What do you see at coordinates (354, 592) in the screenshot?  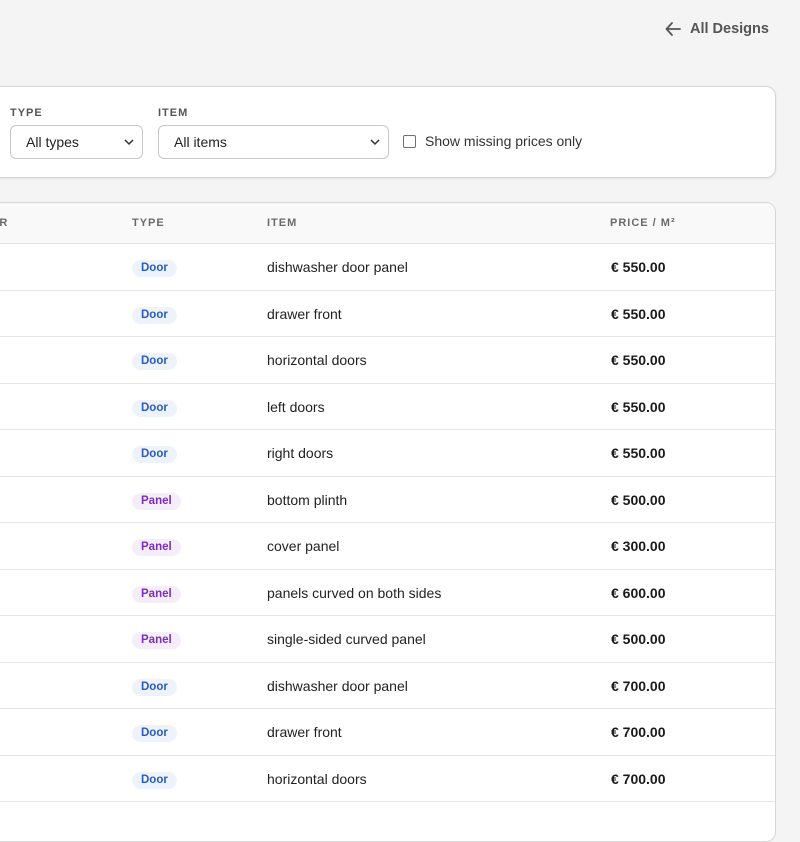 I see `item-cell: panels curved on both sides` at bounding box center [354, 592].